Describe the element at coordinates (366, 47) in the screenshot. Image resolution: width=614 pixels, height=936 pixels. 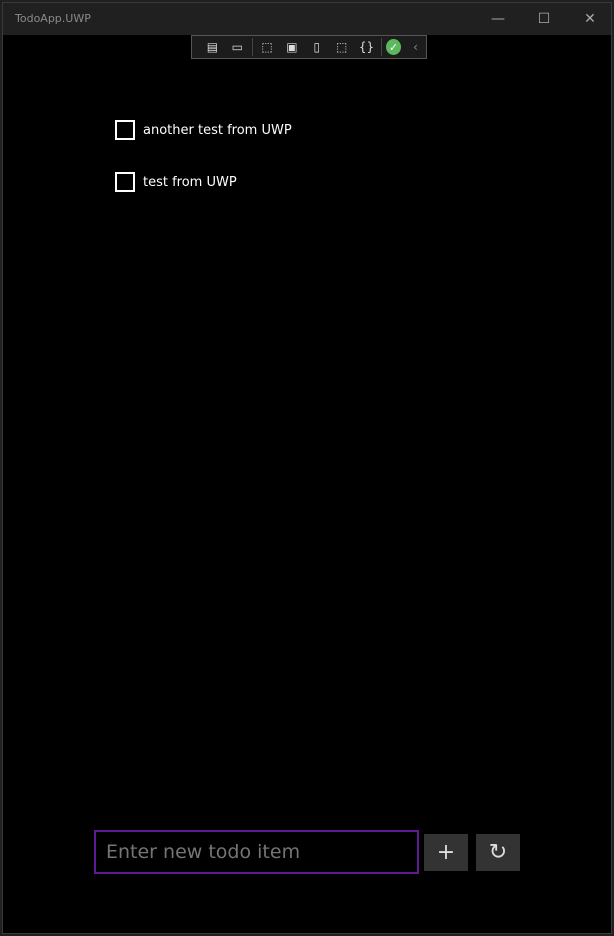
I see `binding-failures-icon: {}` at that location.